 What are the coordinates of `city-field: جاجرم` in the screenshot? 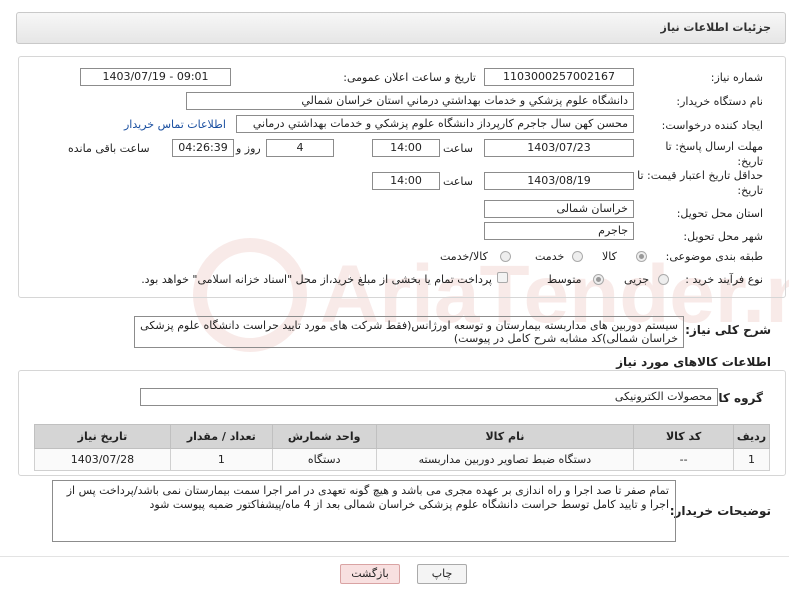 It's located at (559, 231).